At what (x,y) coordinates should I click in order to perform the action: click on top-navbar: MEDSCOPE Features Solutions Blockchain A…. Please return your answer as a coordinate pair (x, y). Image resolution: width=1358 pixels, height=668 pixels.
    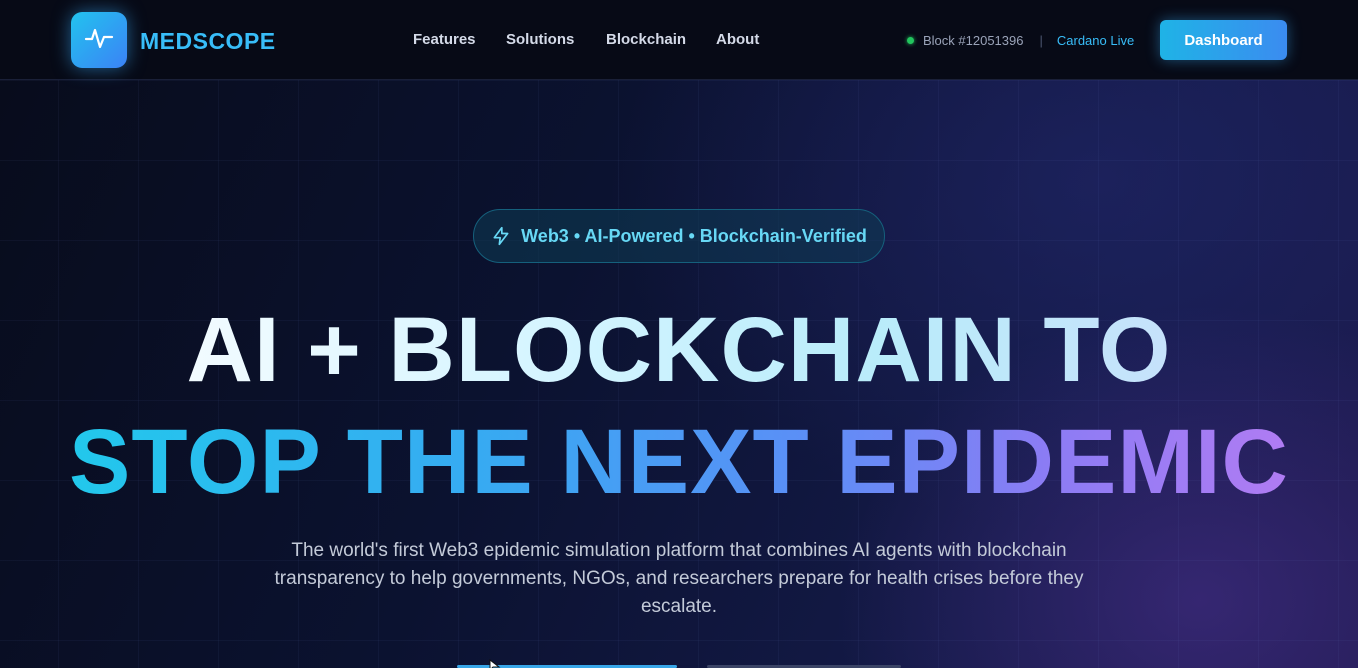
    Looking at the image, I should click on (679, 40).